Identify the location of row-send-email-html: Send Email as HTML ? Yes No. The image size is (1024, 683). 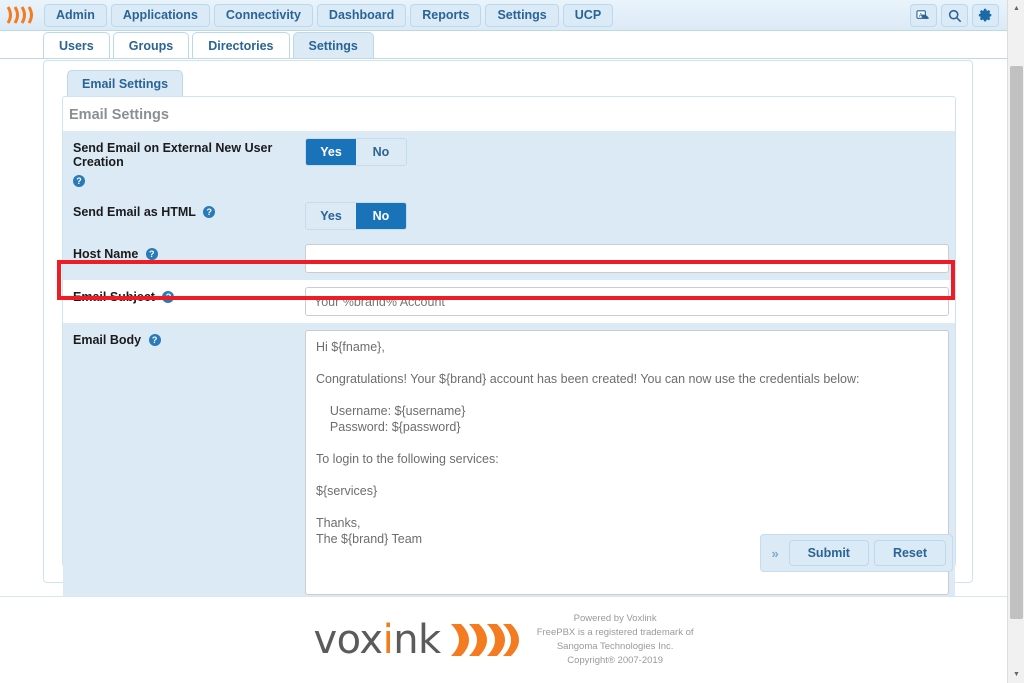
(509, 216).